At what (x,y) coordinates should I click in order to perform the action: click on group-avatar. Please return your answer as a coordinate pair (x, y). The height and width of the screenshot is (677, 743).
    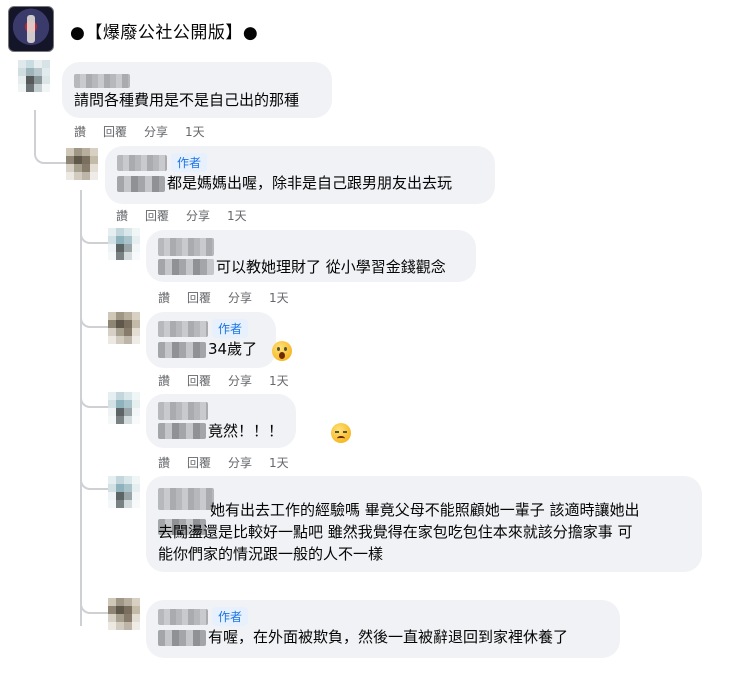
    Looking at the image, I should click on (31, 29).